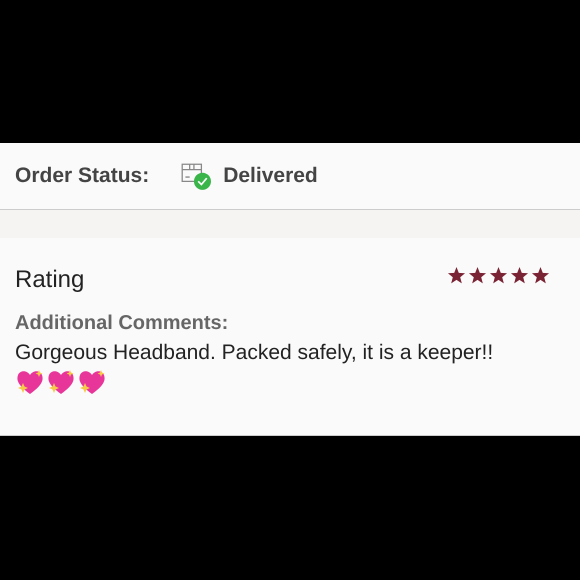  Describe the element at coordinates (122, 323) in the screenshot. I see `comments-label: Additional Comments:` at that location.